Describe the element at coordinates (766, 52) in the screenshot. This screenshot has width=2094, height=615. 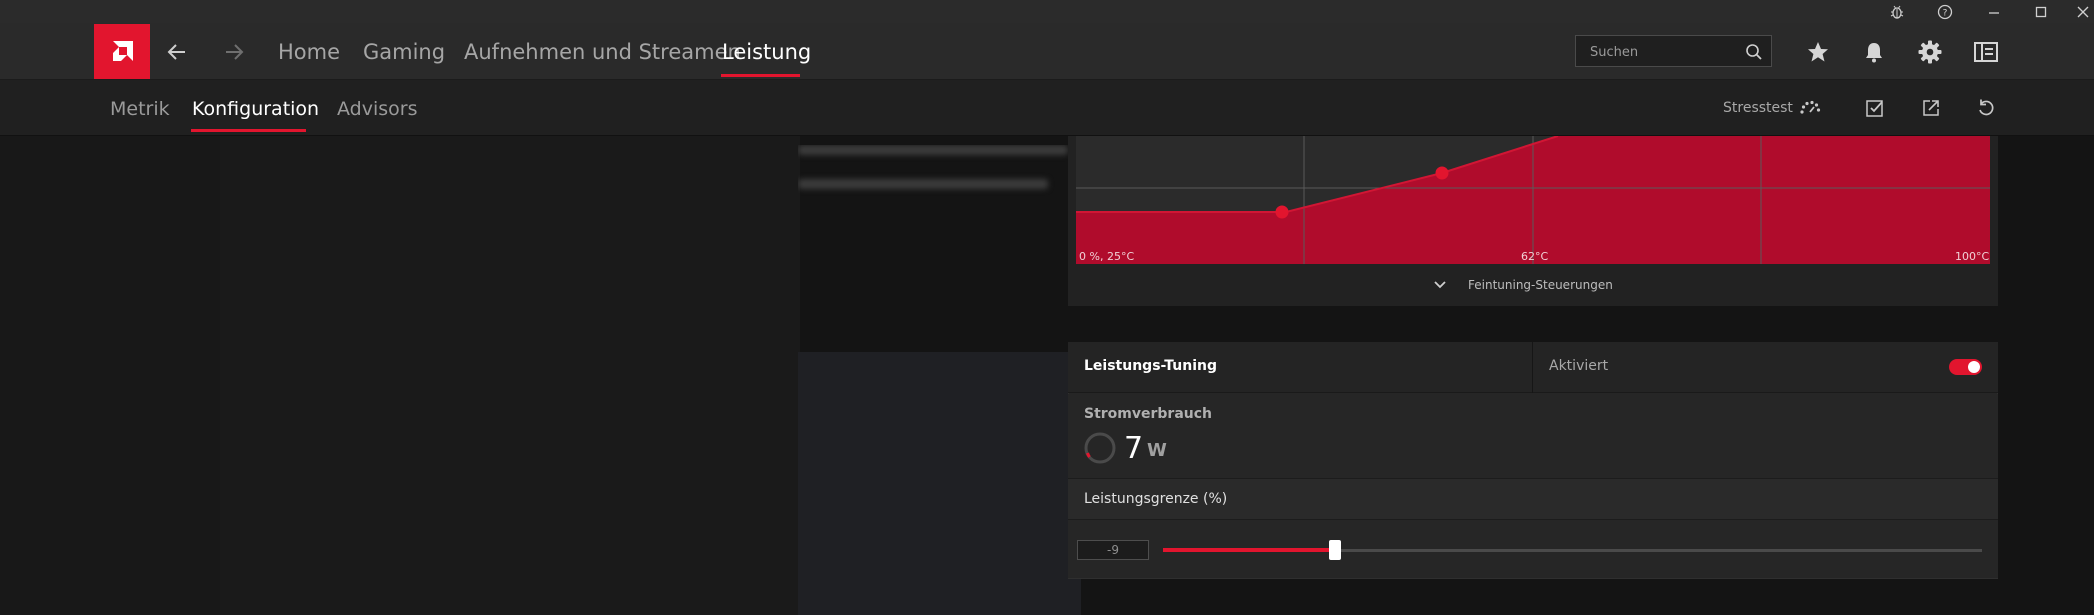
I see `nav-leistung: Leistung` at that location.